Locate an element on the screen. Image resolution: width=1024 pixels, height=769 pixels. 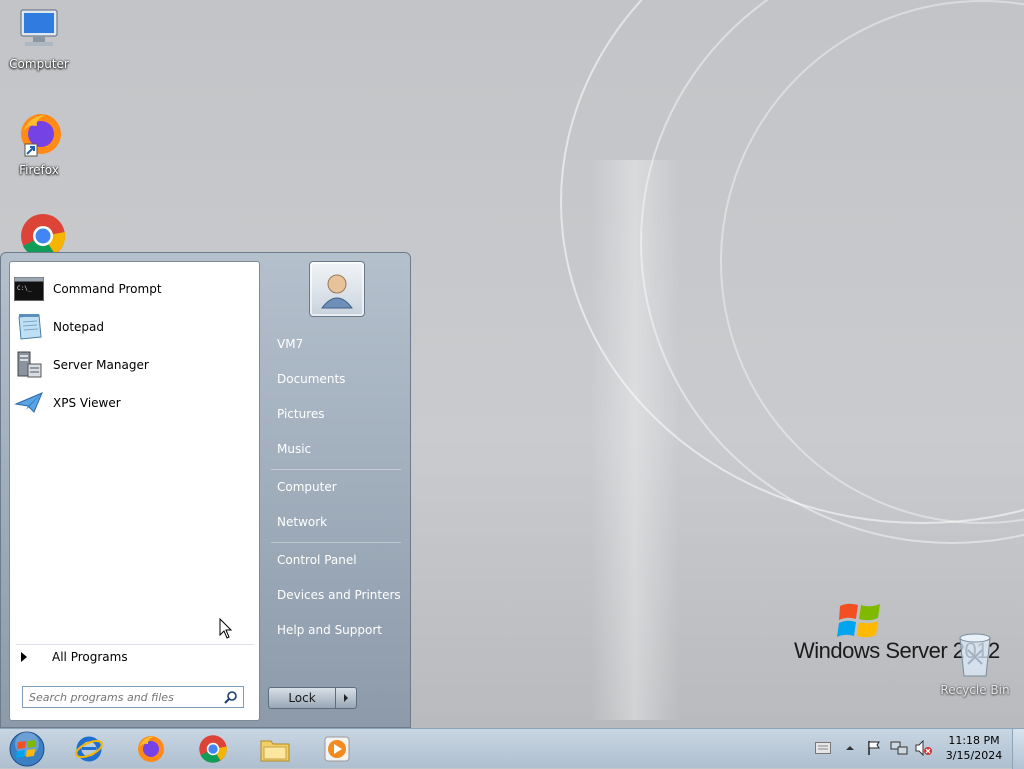
program-command-prompt: C:\_ Command Prompt is located at coordinates (134, 289).